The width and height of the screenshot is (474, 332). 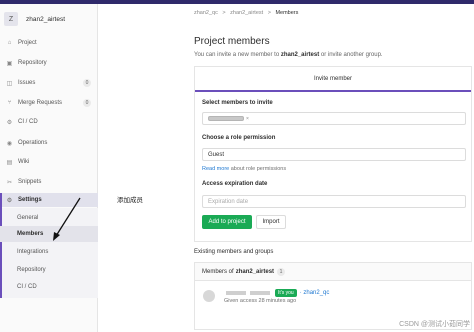 What do you see at coordinates (351, 55) in the screenshot?
I see `description-text: or invite another group.` at bounding box center [351, 55].